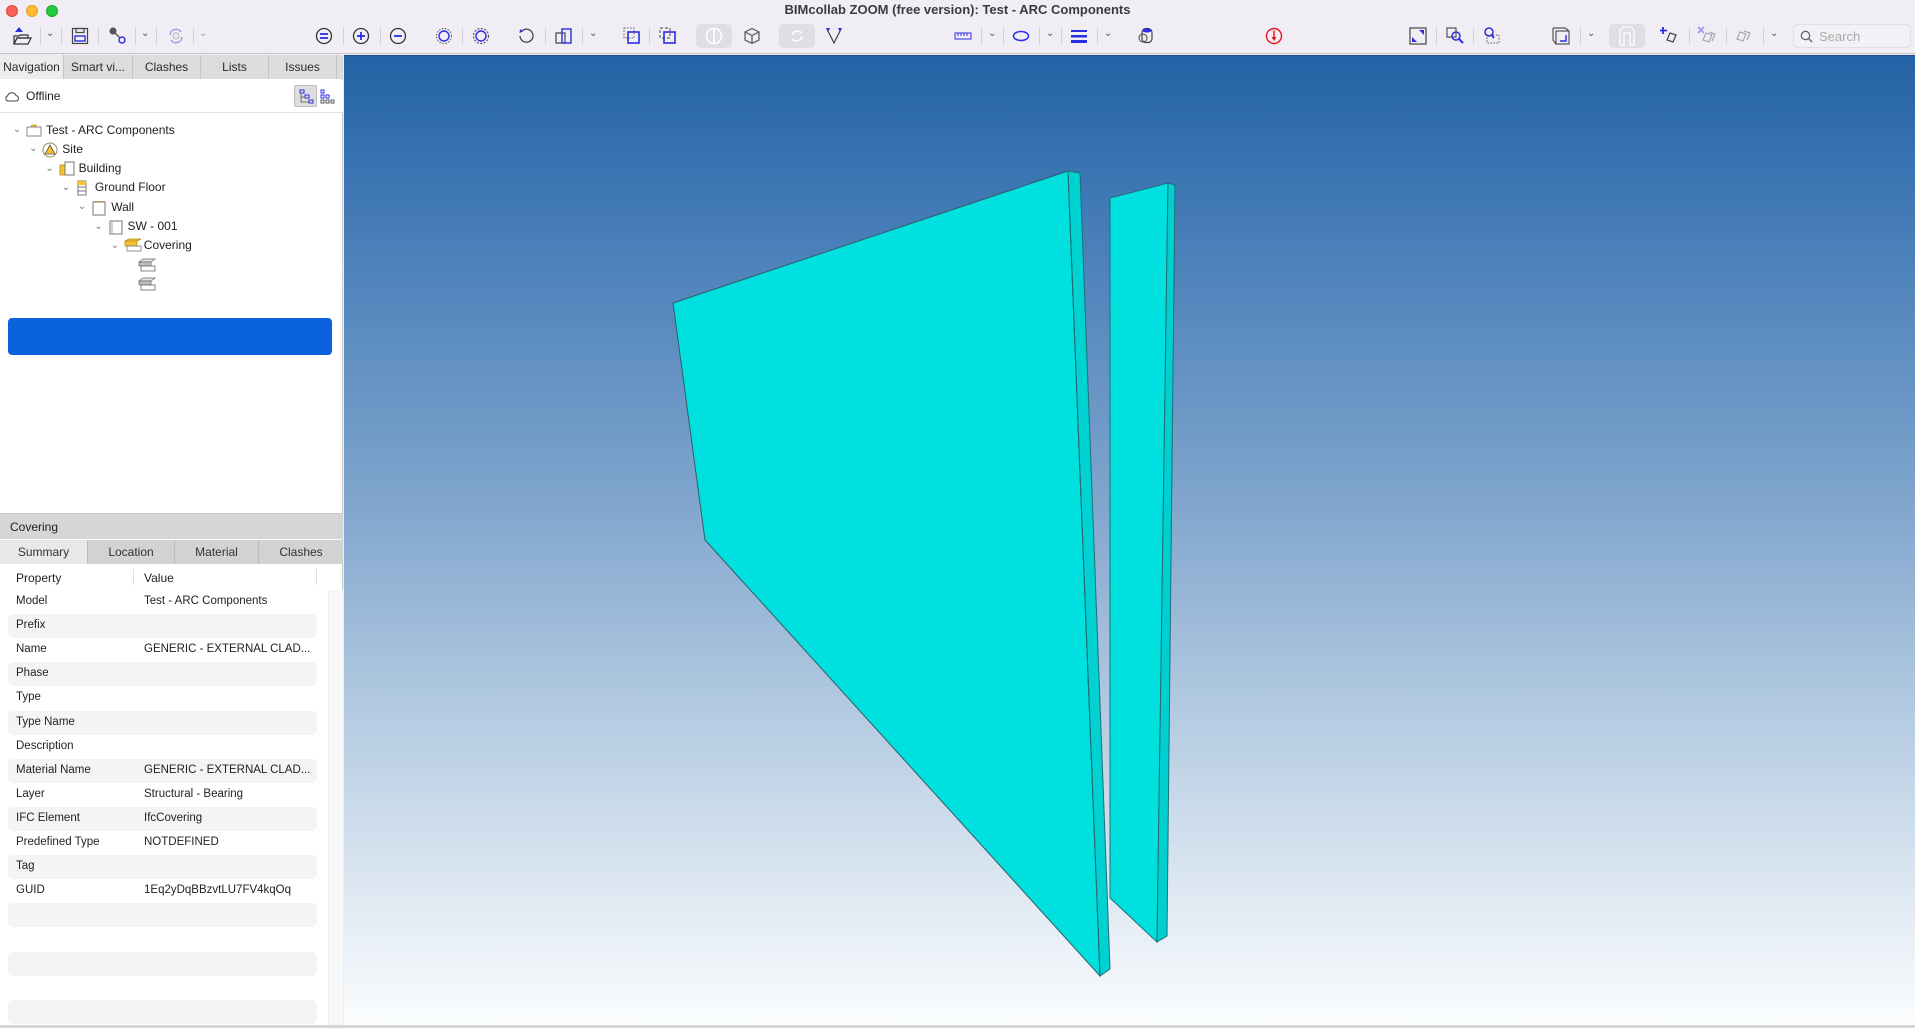  Describe the element at coordinates (1707, 36) in the screenshot. I see `remove-markup-button` at that location.